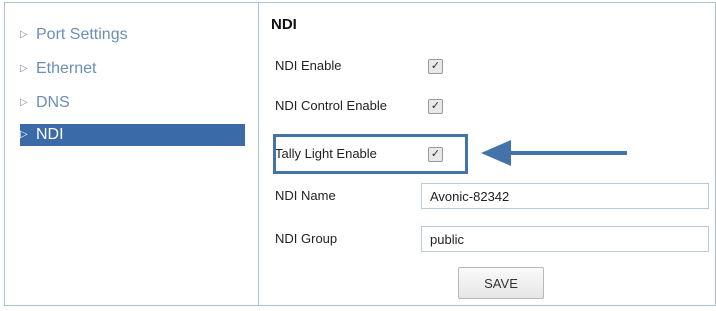 Image resolution: width=716 pixels, height=311 pixels. What do you see at coordinates (308, 65) in the screenshot?
I see `ndi-enable-label: NDI Enable` at bounding box center [308, 65].